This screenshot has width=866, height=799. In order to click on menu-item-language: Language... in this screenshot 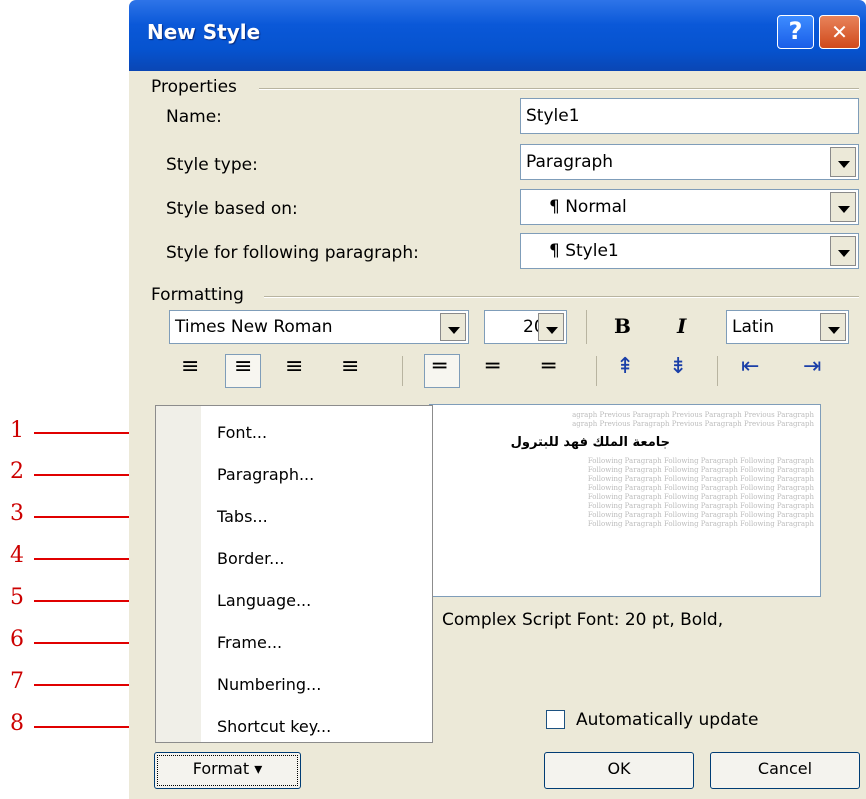, I will do `click(264, 600)`.